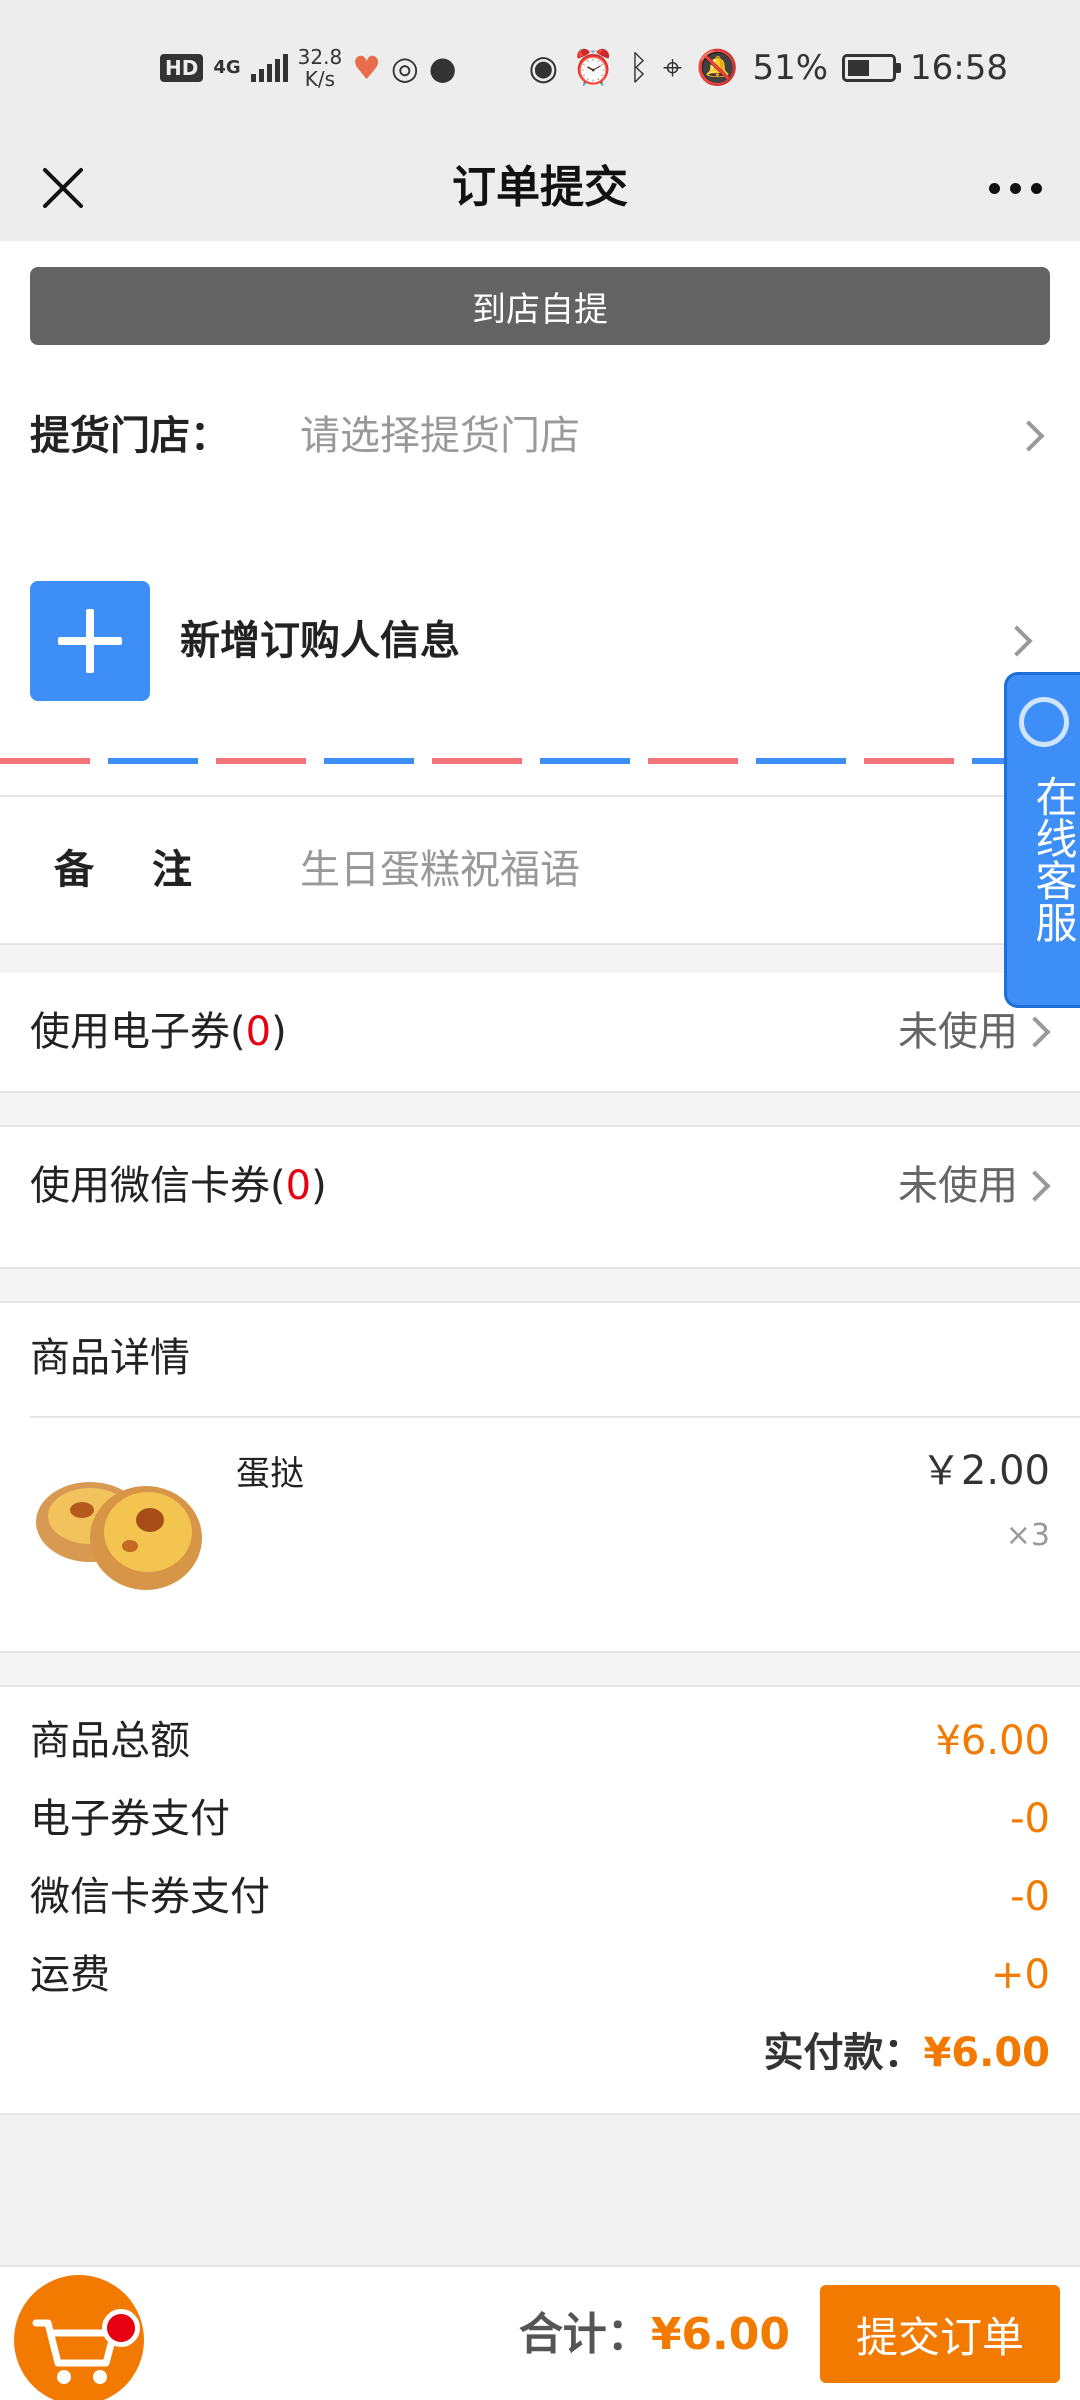 The image size is (1080, 2400). Describe the element at coordinates (540, 1032) in the screenshot. I see `e-coupon-row: 使用电子券(0) 未使用` at that location.